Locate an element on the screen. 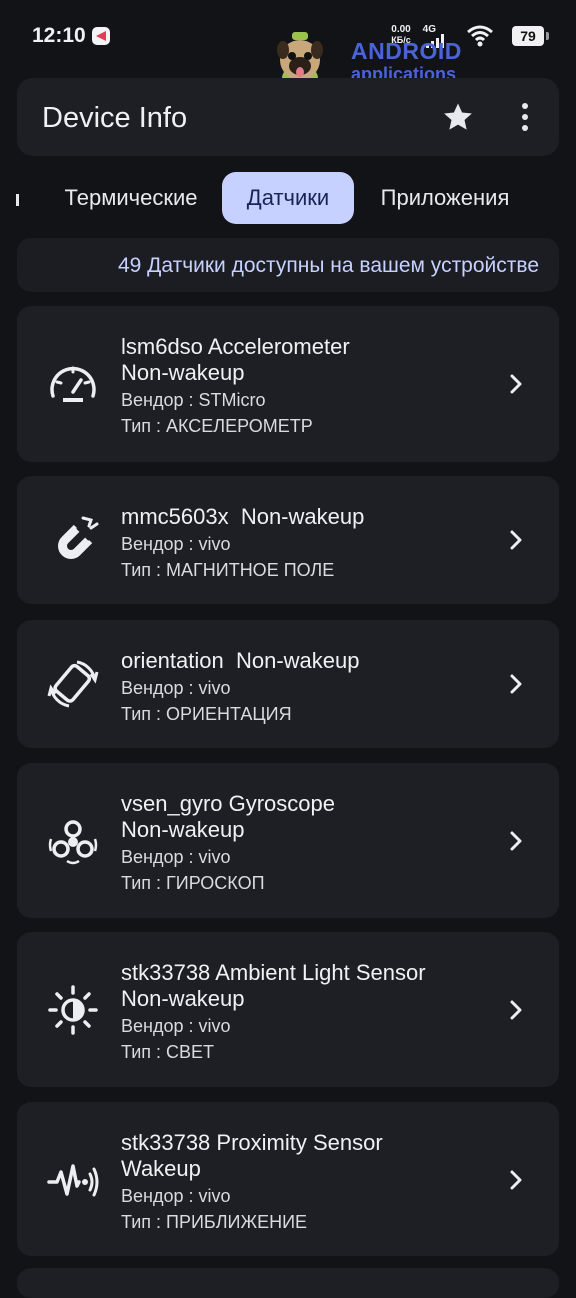 Image resolution: width=576 pixels, height=1298 pixels. more-vert-icon is located at coordinates (525, 117).